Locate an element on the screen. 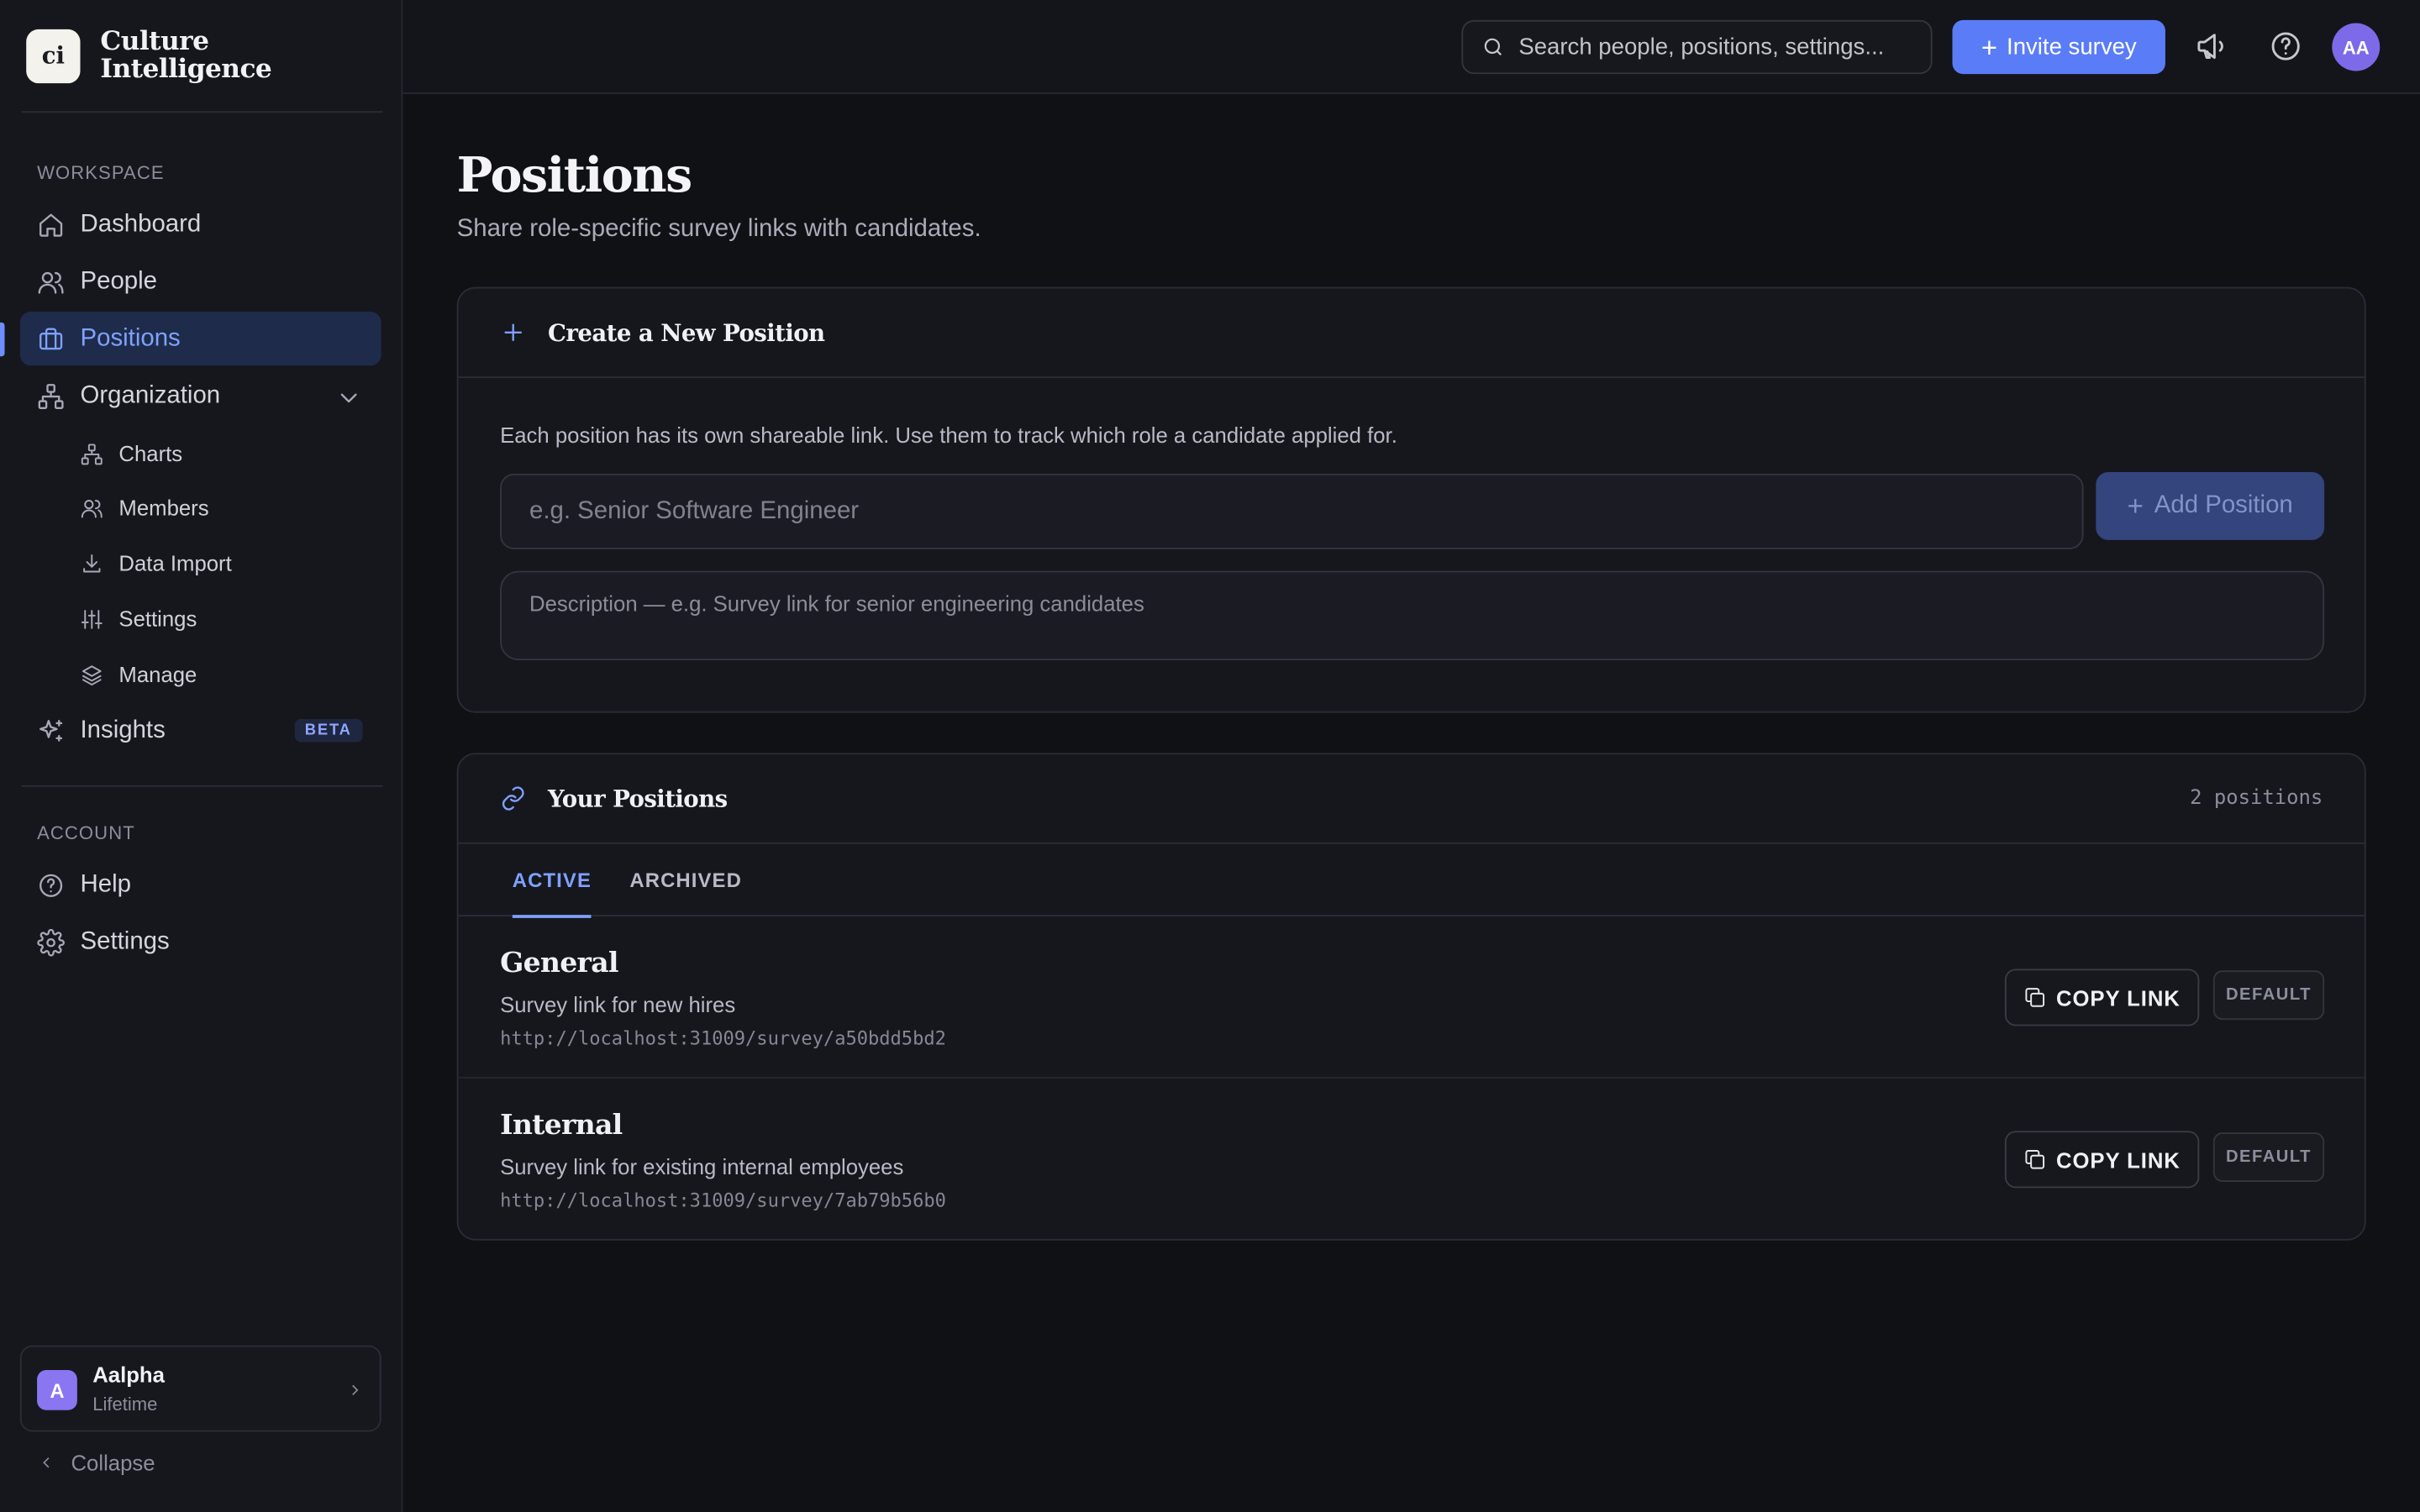 The image size is (2420, 1512). brand-name-line2: Intelligence is located at coordinates (186, 70).